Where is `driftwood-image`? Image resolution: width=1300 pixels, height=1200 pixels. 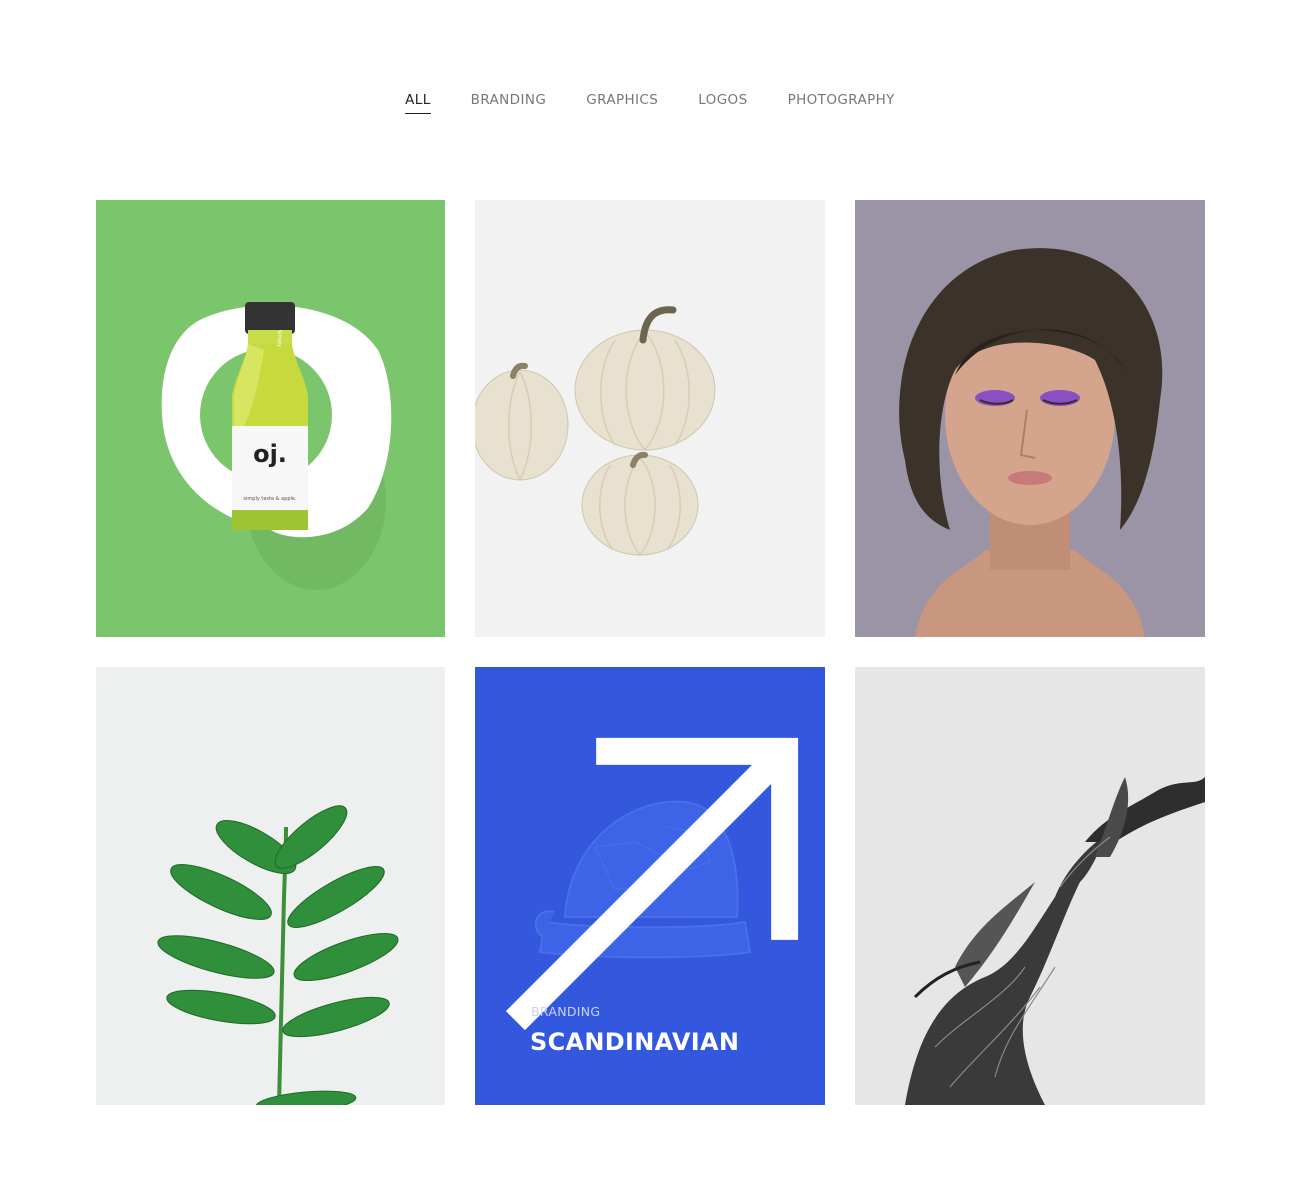
driftwood-image is located at coordinates (1030, 886).